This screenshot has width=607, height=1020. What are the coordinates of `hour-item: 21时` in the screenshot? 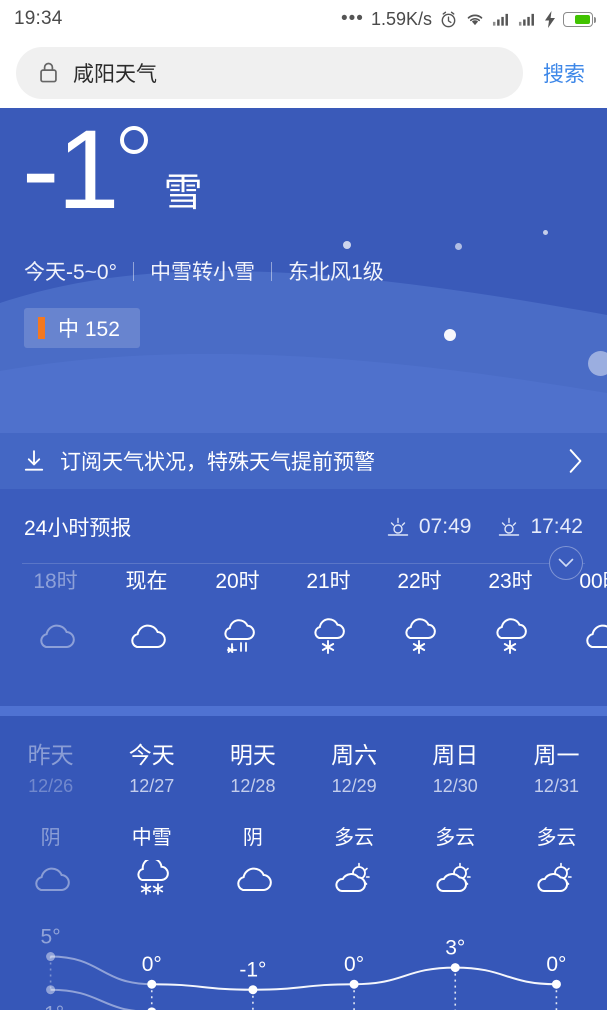 It's located at (328, 611).